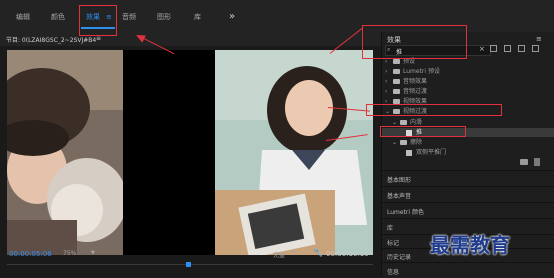  What do you see at coordinates (232, 17) in the screenshot?
I see `more-workspaces-icon: »` at bounding box center [232, 17].